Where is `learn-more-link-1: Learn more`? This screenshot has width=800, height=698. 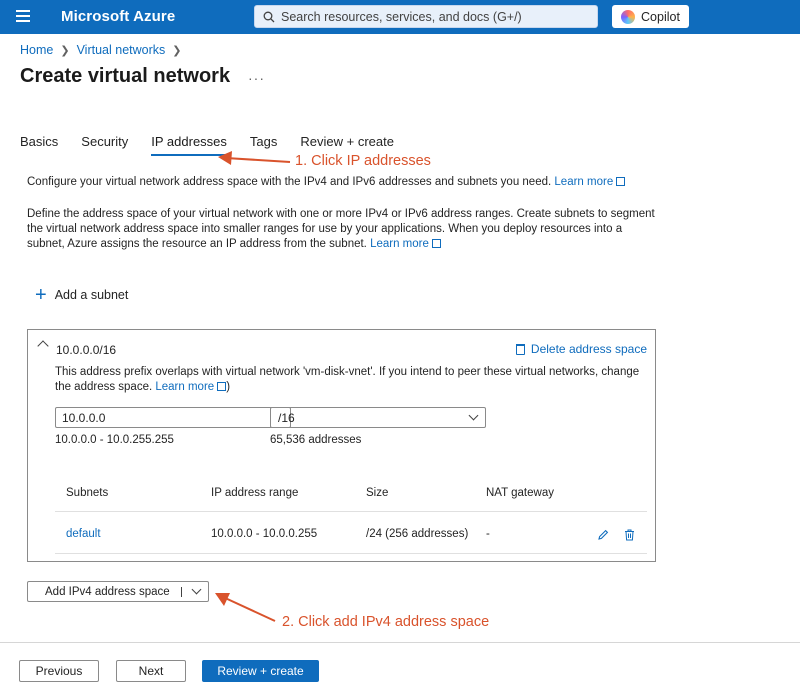
learn-more-link-1: Learn more is located at coordinates (583, 182).